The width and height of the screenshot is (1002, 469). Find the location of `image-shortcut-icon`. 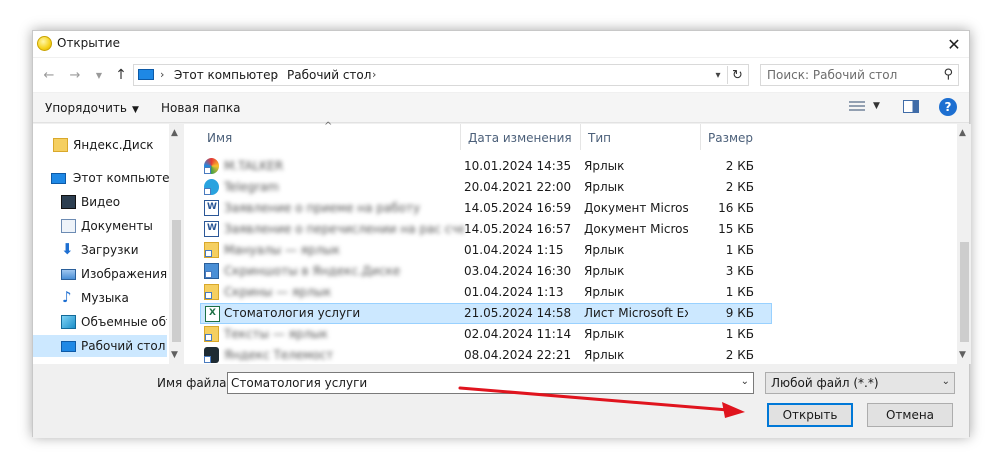

image-shortcut-icon is located at coordinates (211, 271).